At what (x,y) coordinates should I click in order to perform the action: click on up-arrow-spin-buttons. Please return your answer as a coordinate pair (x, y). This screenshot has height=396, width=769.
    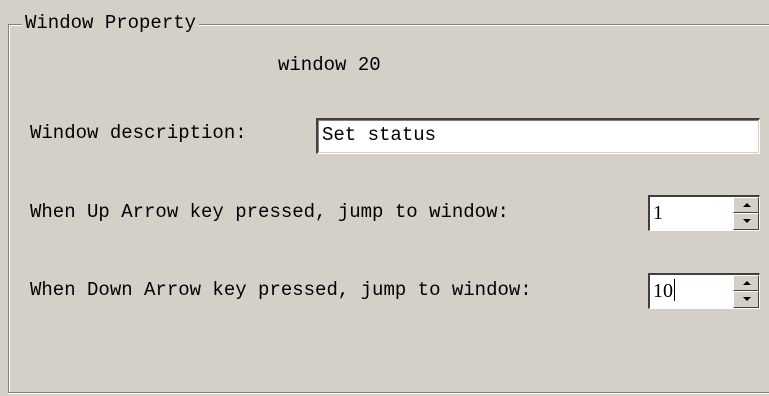
    Looking at the image, I should click on (746, 213).